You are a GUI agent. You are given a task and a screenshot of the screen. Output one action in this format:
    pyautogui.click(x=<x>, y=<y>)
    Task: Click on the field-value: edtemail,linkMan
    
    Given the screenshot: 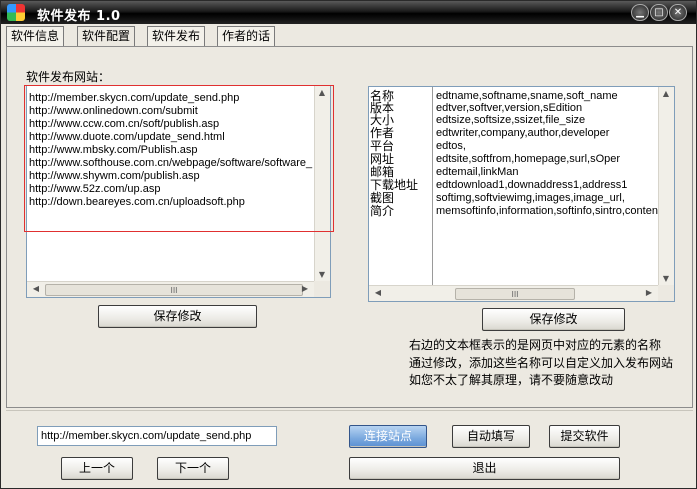 What is the action you would take?
    pyautogui.click(x=477, y=172)
    